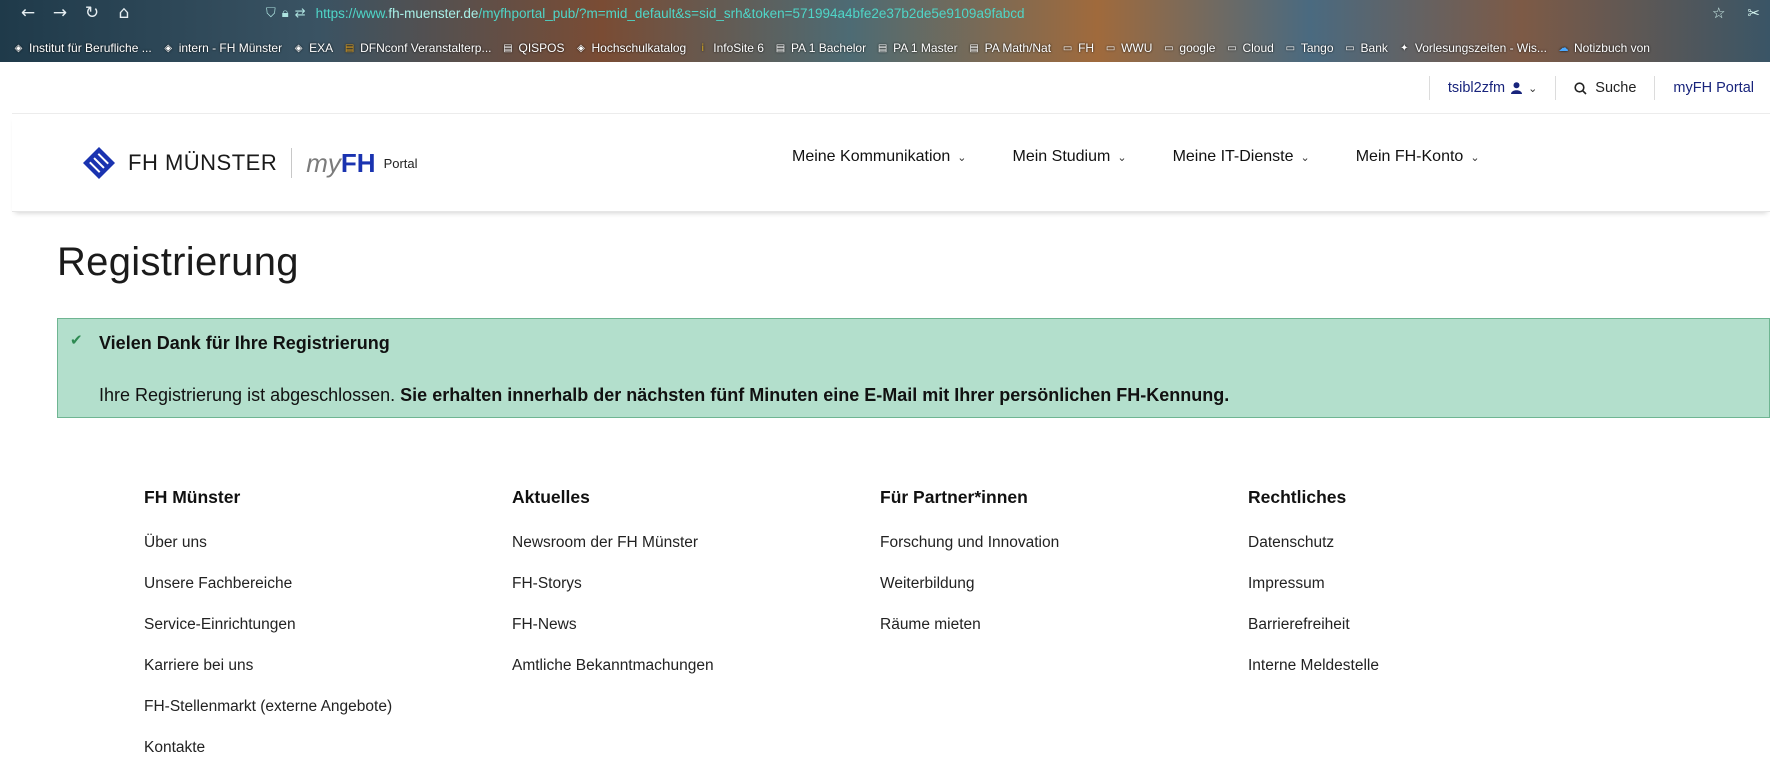 This screenshot has width=1770, height=760. What do you see at coordinates (285, 13) in the screenshot?
I see `lock-icon: 🔒︎` at bounding box center [285, 13].